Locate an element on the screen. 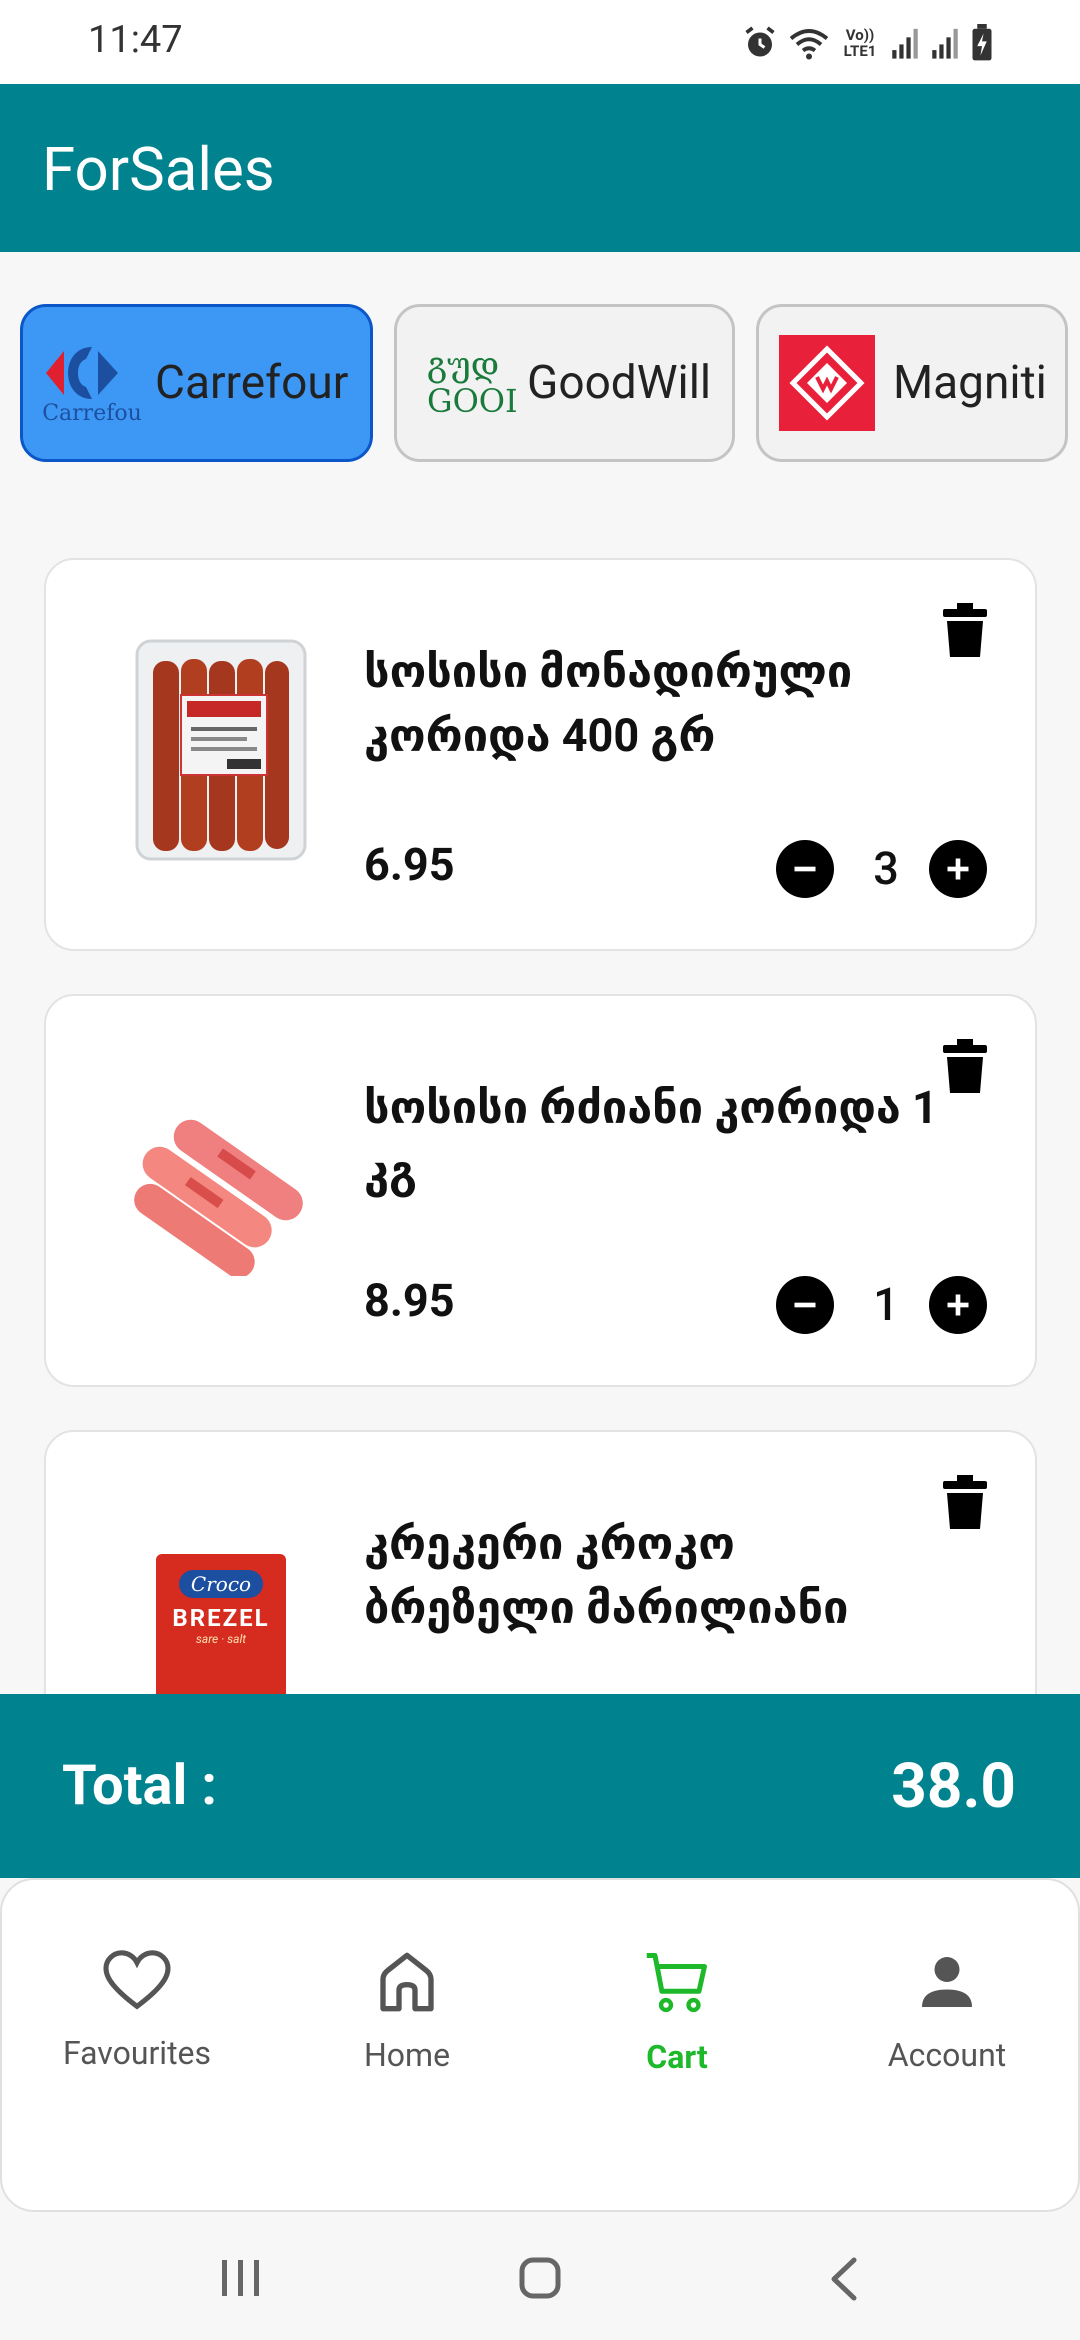 Image resolution: width=1080 pixels, height=2340 pixels. magniti-logo is located at coordinates (827, 383).